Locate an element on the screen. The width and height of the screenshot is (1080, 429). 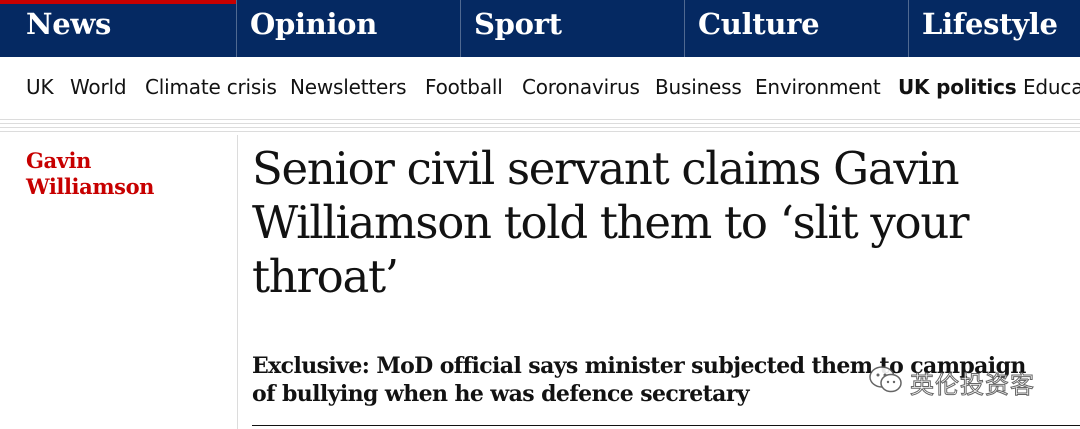
subnav-item-newsletters: Newsletters is located at coordinates (348, 87).